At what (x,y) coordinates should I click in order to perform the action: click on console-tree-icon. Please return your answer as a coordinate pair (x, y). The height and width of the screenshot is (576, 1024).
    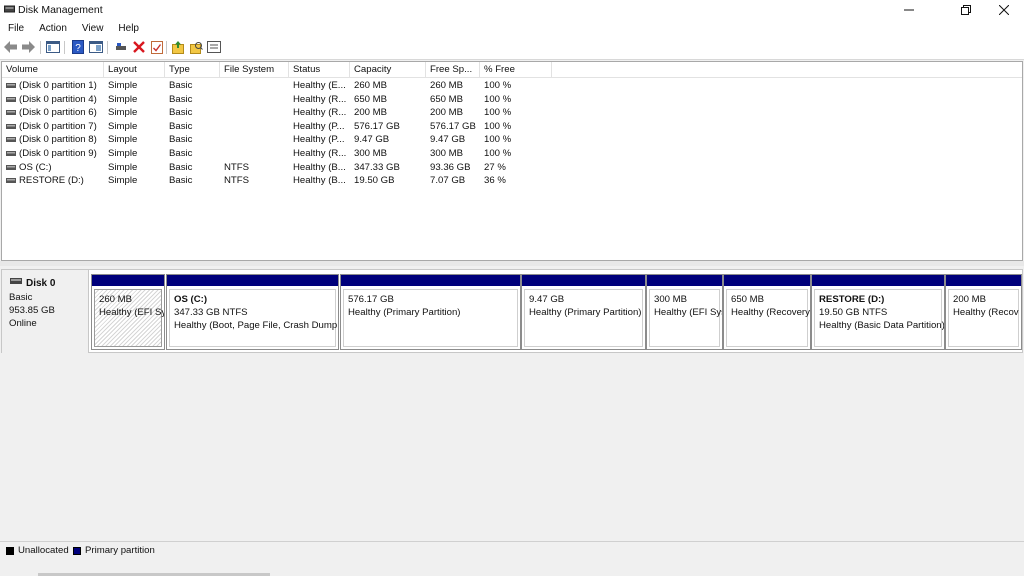
    Looking at the image, I should click on (53, 47).